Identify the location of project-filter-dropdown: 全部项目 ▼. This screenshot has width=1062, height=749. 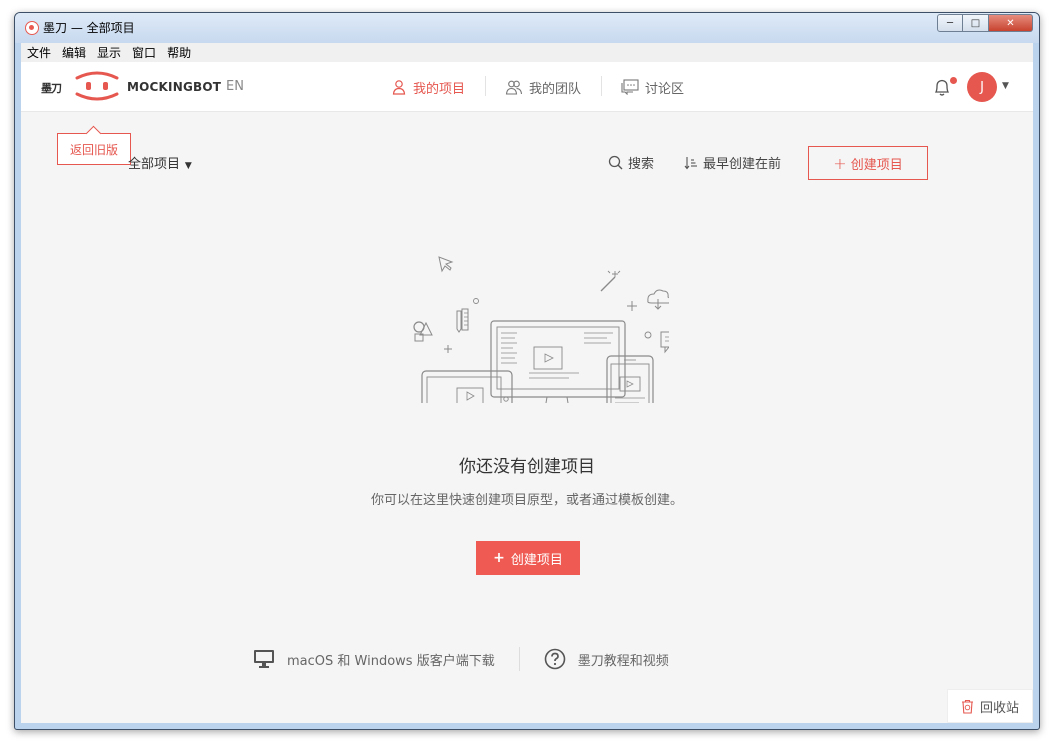
(160, 162).